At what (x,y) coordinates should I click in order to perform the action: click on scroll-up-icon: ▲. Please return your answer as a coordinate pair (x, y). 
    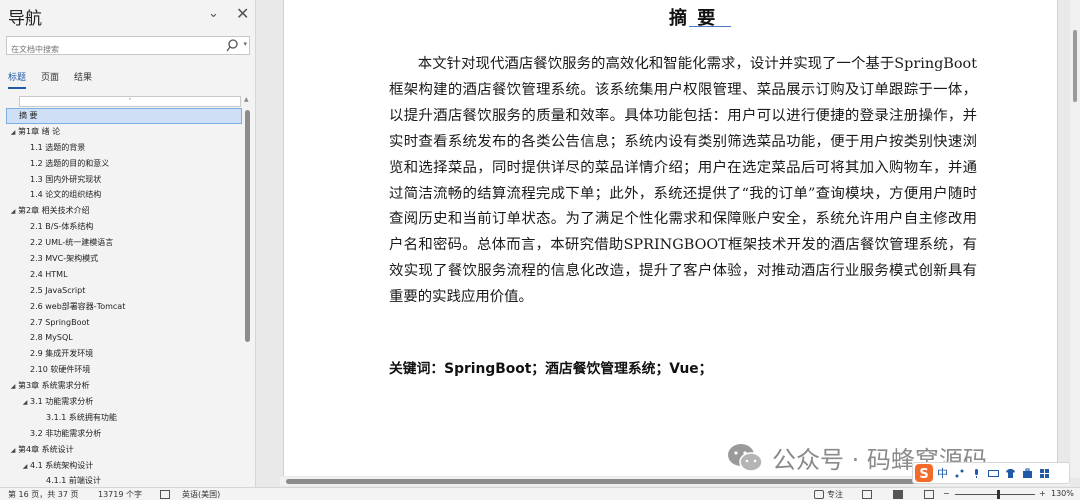
    Looking at the image, I should click on (246, 99).